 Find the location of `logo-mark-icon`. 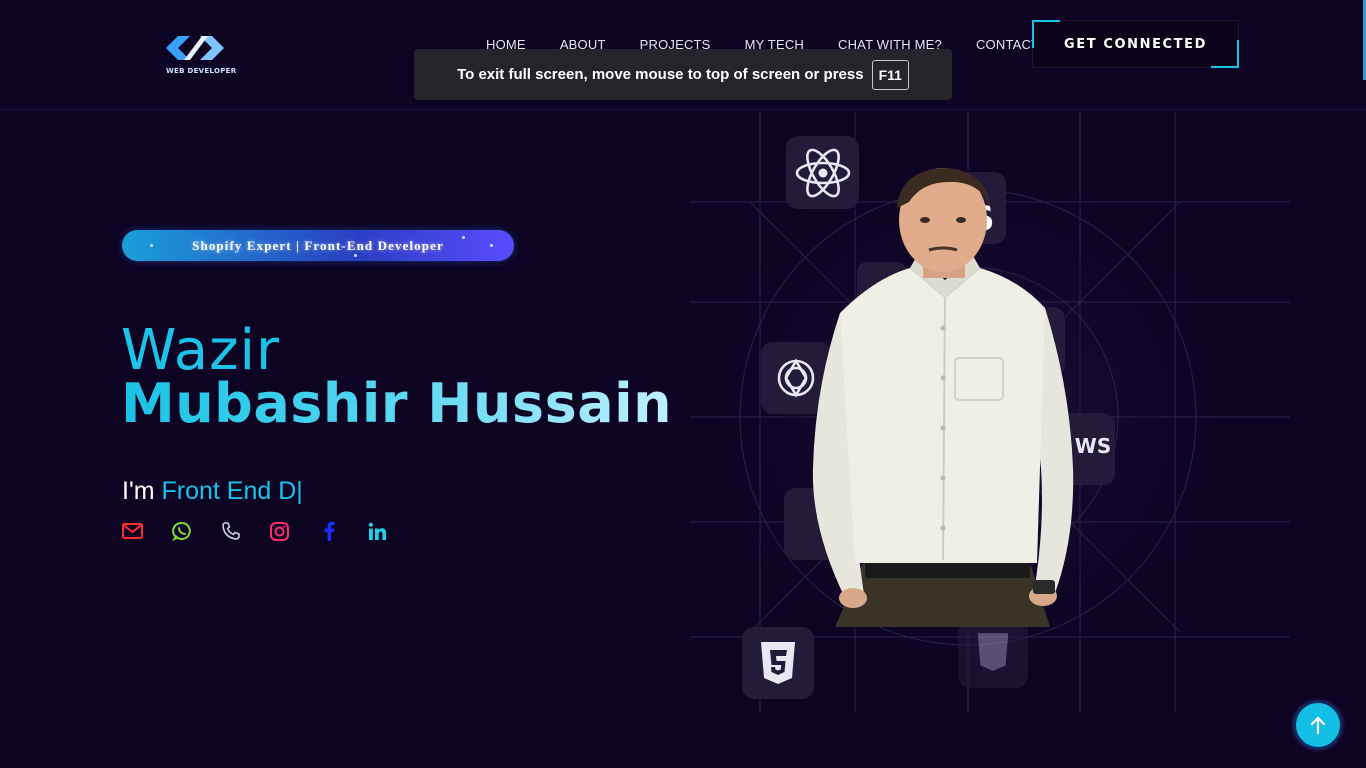

logo-mark-icon is located at coordinates (195, 48).